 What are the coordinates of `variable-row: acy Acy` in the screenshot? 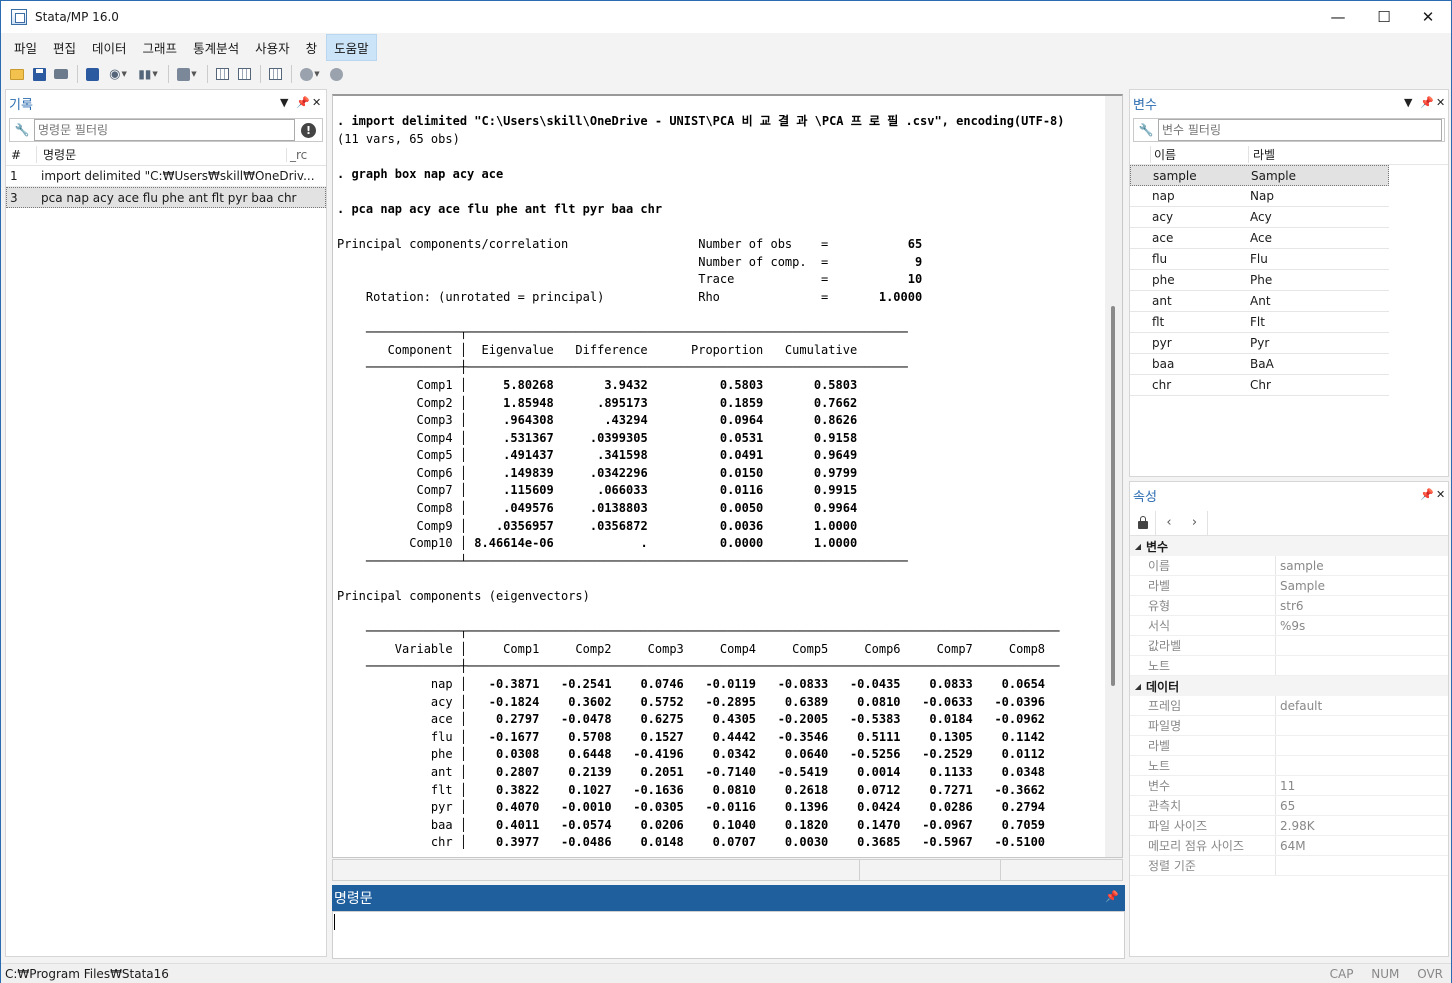 It's located at (1259, 217).